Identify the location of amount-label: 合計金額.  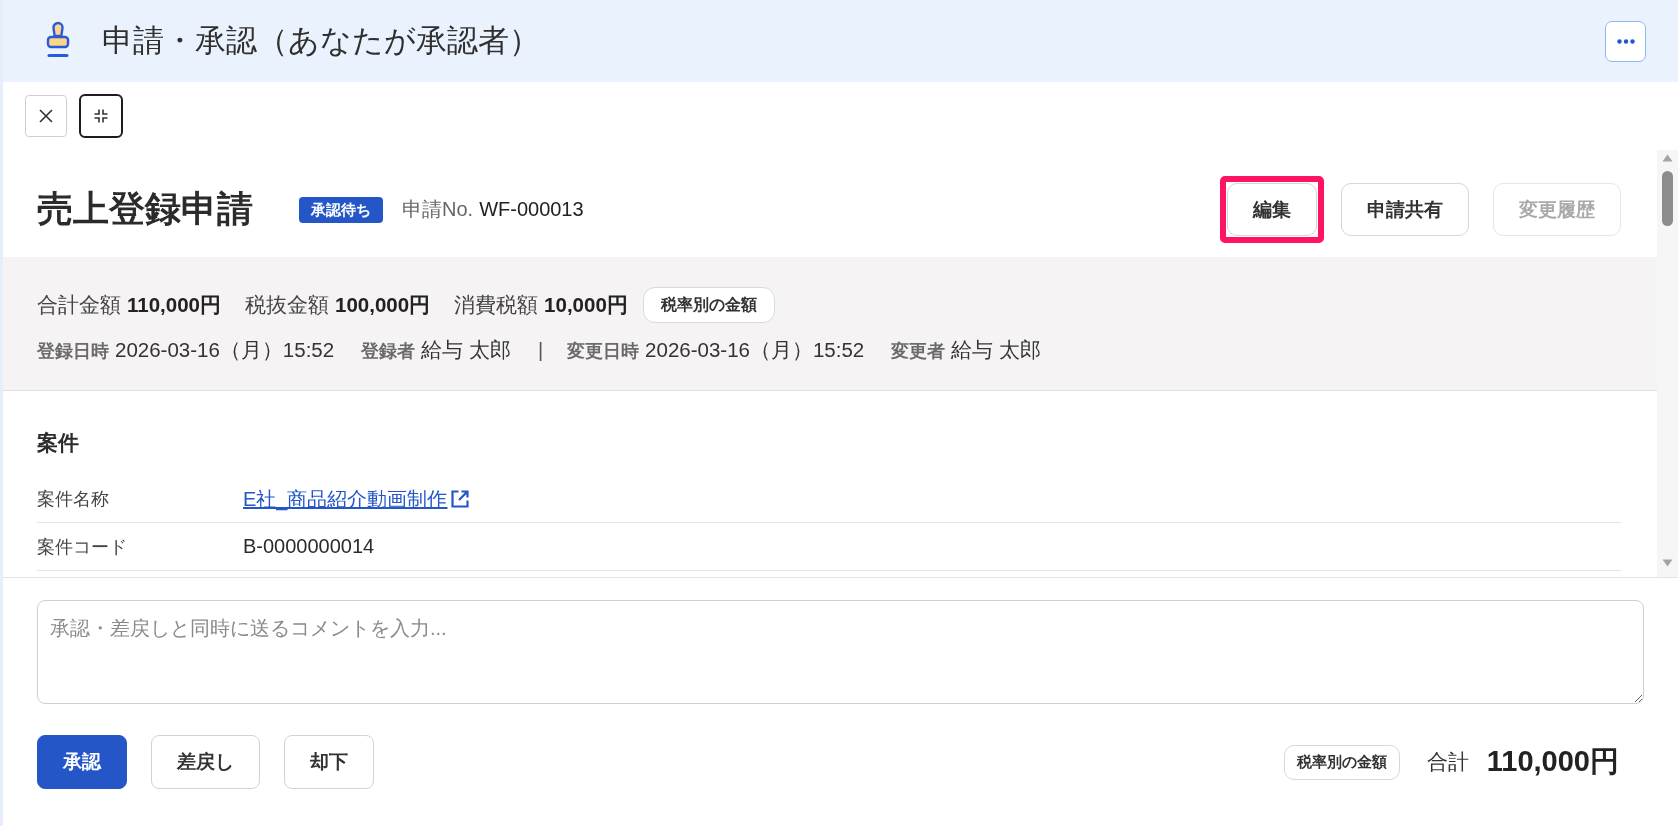
(79, 305).